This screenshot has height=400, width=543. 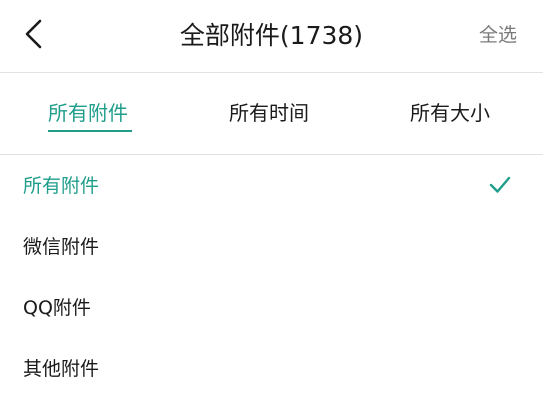 What do you see at coordinates (450, 113) in the screenshot?
I see `tab-all-sizes: 所有大小` at bounding box center [450, 113].